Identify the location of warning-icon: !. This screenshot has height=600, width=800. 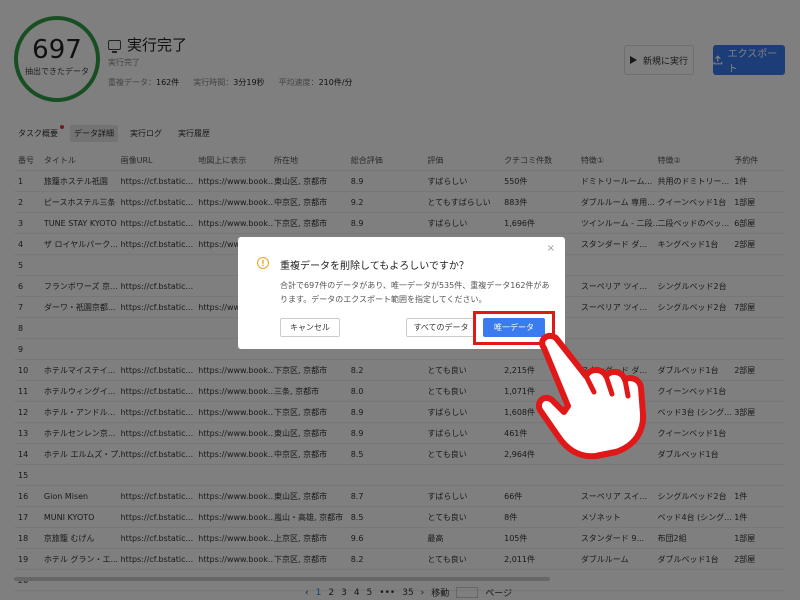
(263, 263).